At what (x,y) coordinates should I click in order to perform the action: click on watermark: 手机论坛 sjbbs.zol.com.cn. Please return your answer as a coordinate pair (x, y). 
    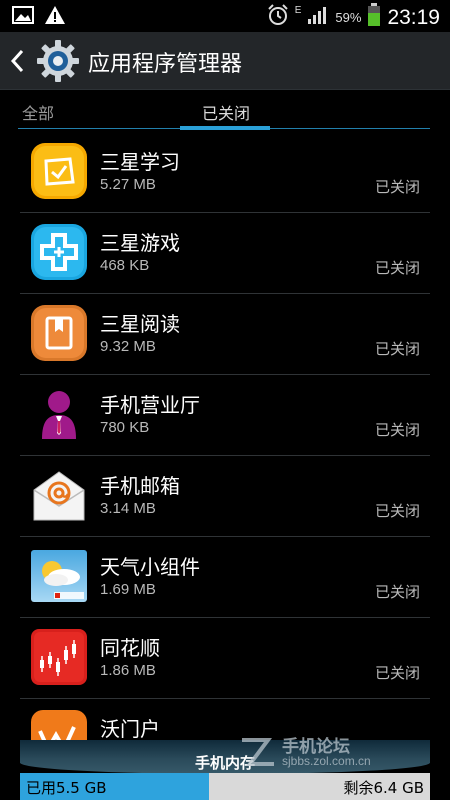
    Looking at the image, I should click on (323, 752).